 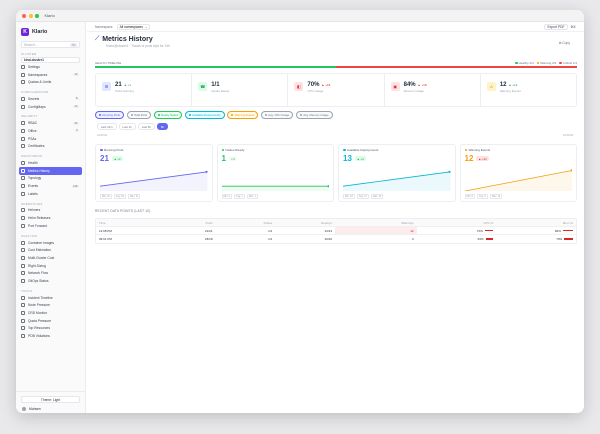 What do you see at coordinates (482, 196) in the screenshot?
I see `card-stat: Avg: 6` at bounding box center [482, 196].